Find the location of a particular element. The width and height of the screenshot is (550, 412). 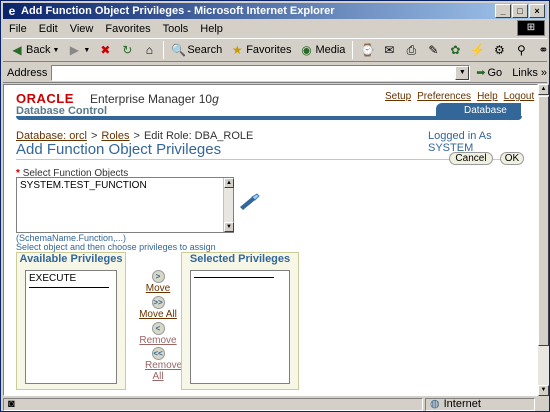

ie-logo-icon: e is located at coordinates (12, 11).